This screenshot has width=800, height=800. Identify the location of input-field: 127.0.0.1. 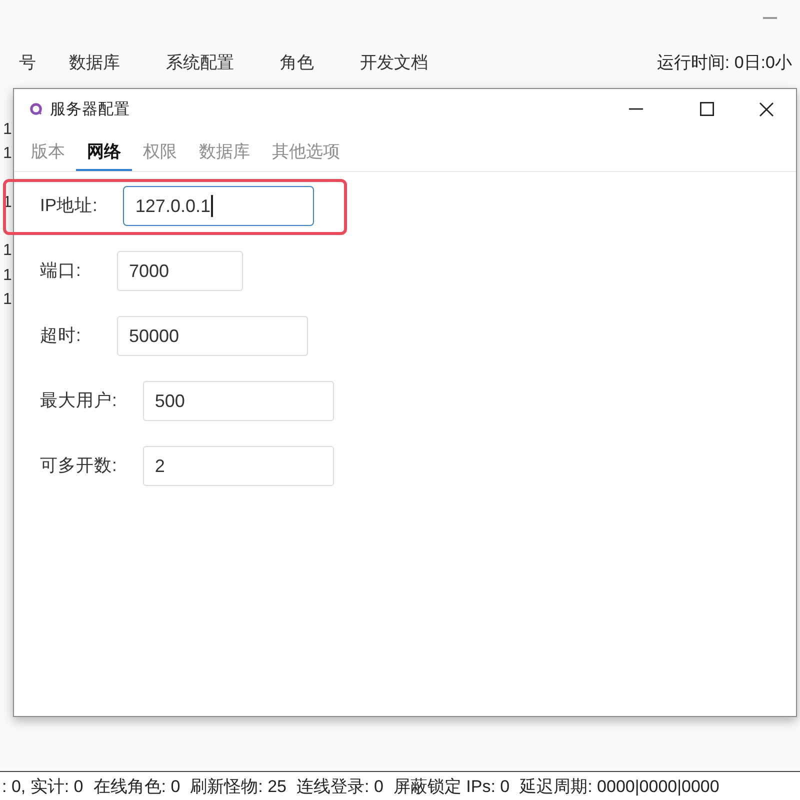
(218, 206).